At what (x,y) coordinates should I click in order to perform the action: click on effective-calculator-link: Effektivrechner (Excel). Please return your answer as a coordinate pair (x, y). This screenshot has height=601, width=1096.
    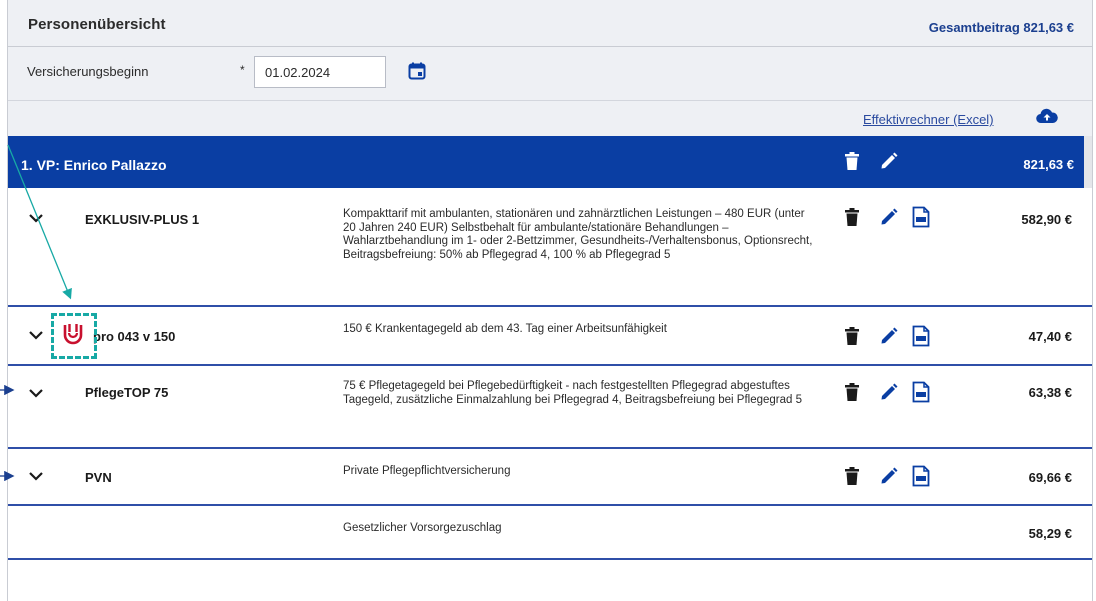
    Looking at the image, I should click on (928, 119).